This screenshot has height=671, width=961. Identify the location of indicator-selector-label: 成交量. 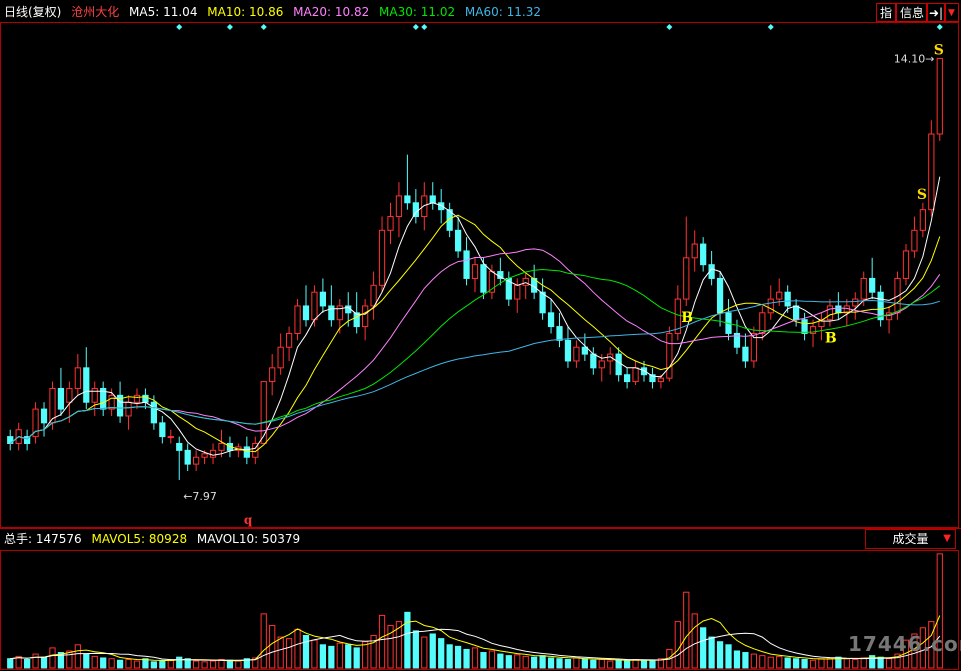
(910, 539).